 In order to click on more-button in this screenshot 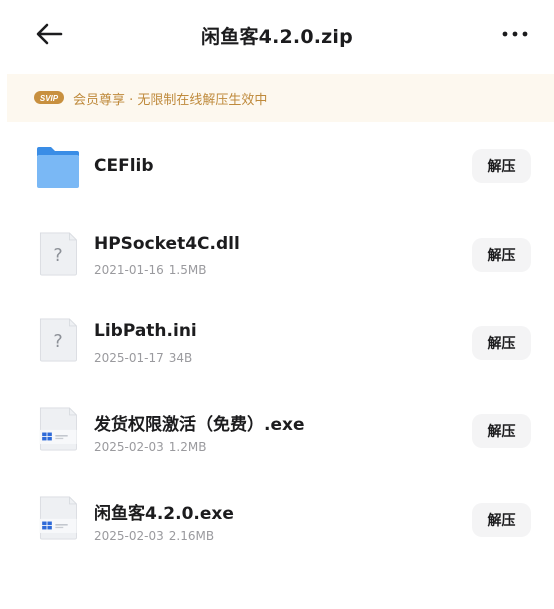, I will do `click(515, 34)`.